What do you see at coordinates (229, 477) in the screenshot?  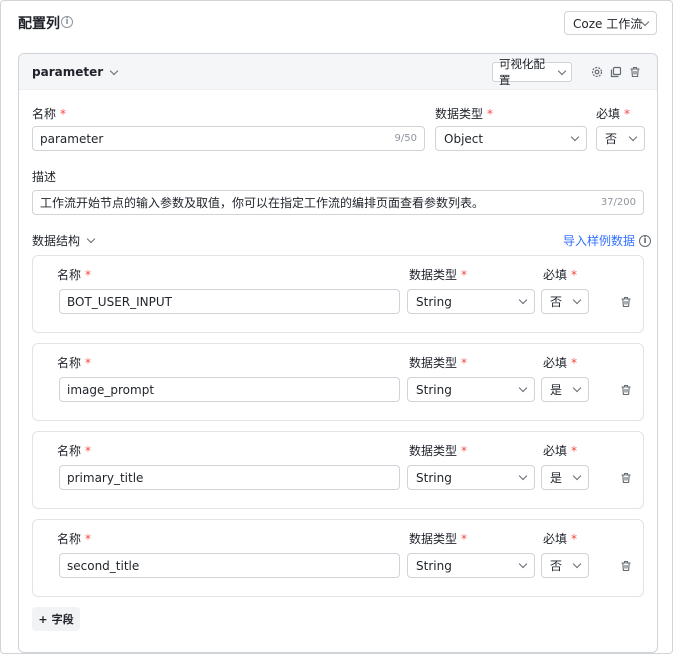 I see `field-name-input: primary_title` at bounding box center [229, 477].